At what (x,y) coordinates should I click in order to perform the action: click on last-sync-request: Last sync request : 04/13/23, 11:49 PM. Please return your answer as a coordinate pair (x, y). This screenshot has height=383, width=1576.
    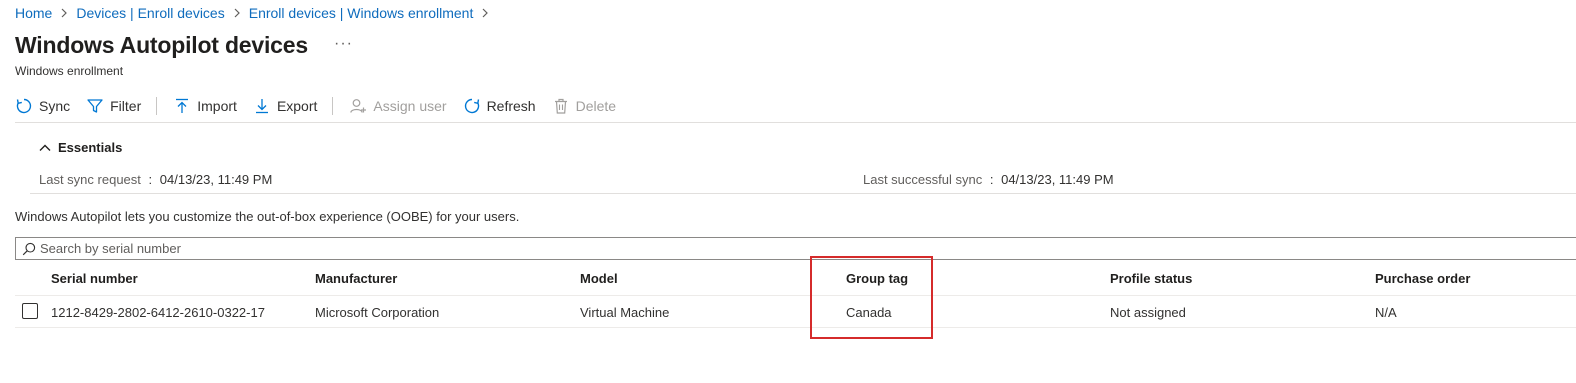
    Looking at the image, I should click on (155, 179).